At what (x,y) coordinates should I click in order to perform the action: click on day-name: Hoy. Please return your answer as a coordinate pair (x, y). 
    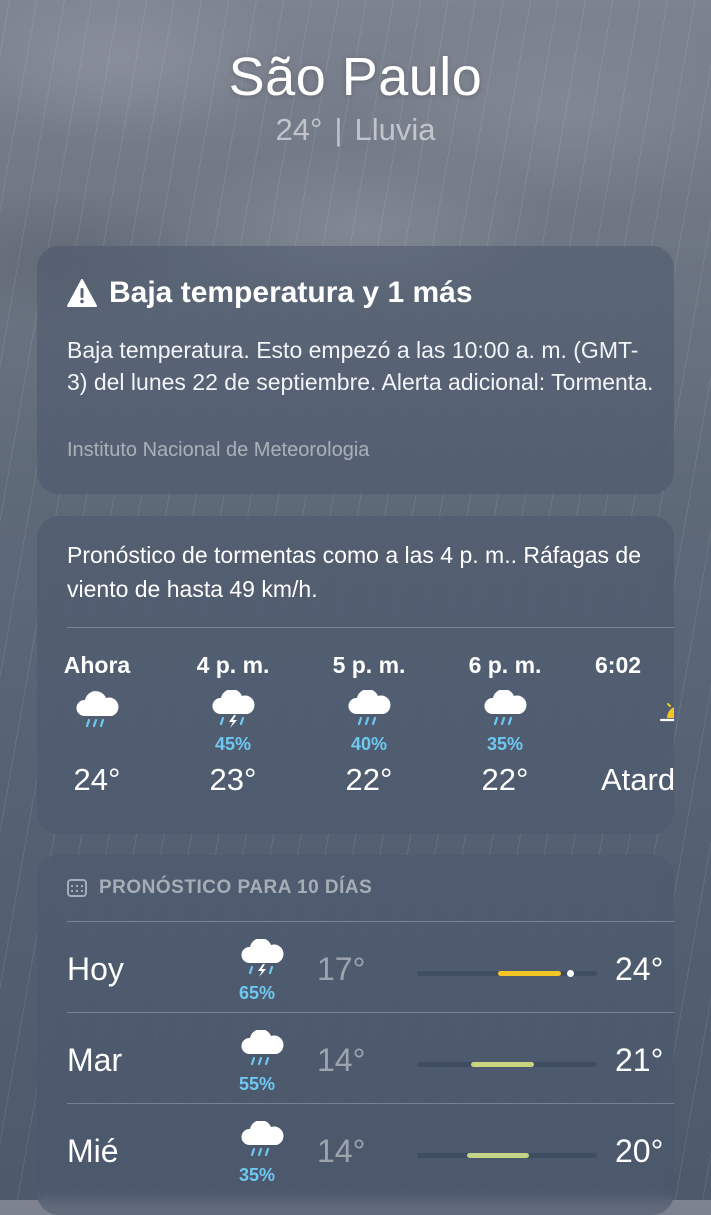
    Looking at the image, I should click on (95, 969).